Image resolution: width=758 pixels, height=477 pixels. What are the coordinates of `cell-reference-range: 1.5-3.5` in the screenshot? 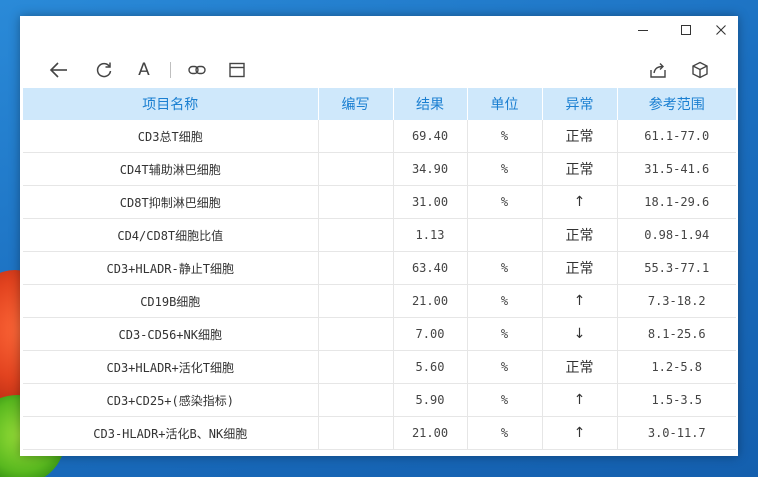 It's located at (676, 400).